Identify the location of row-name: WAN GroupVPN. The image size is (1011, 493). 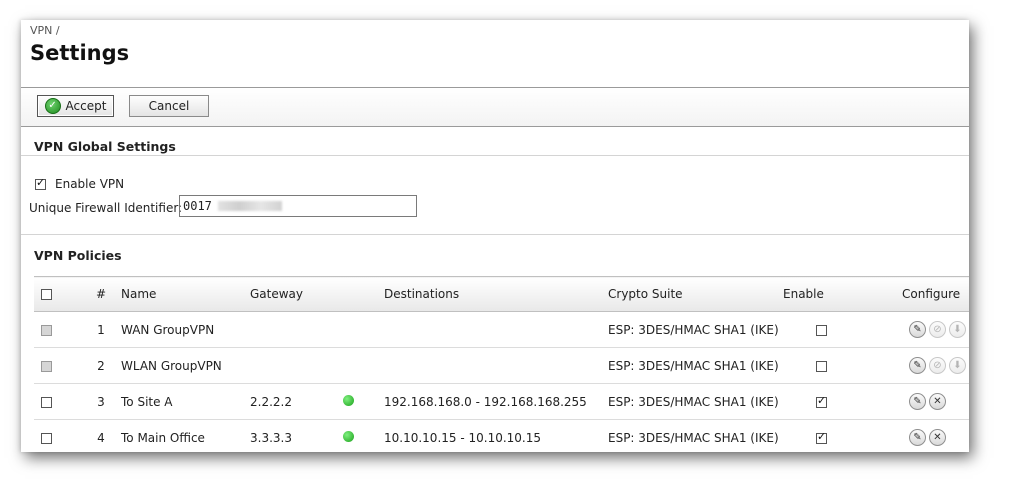
(184, 329).